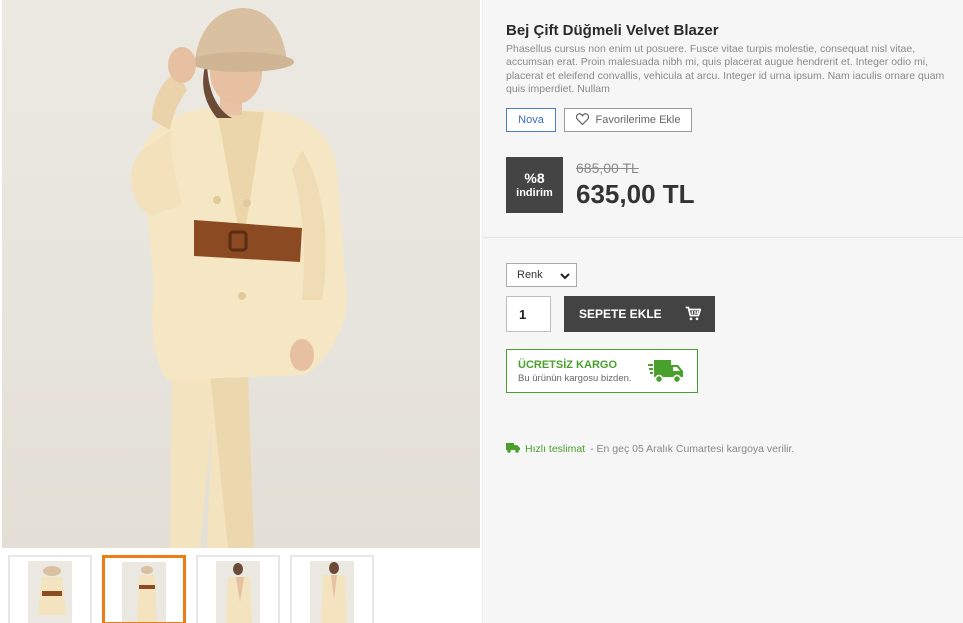 The width and height of the screenshot is (963, 623). I want to click on chevron-down-icon, so click(565, 277).